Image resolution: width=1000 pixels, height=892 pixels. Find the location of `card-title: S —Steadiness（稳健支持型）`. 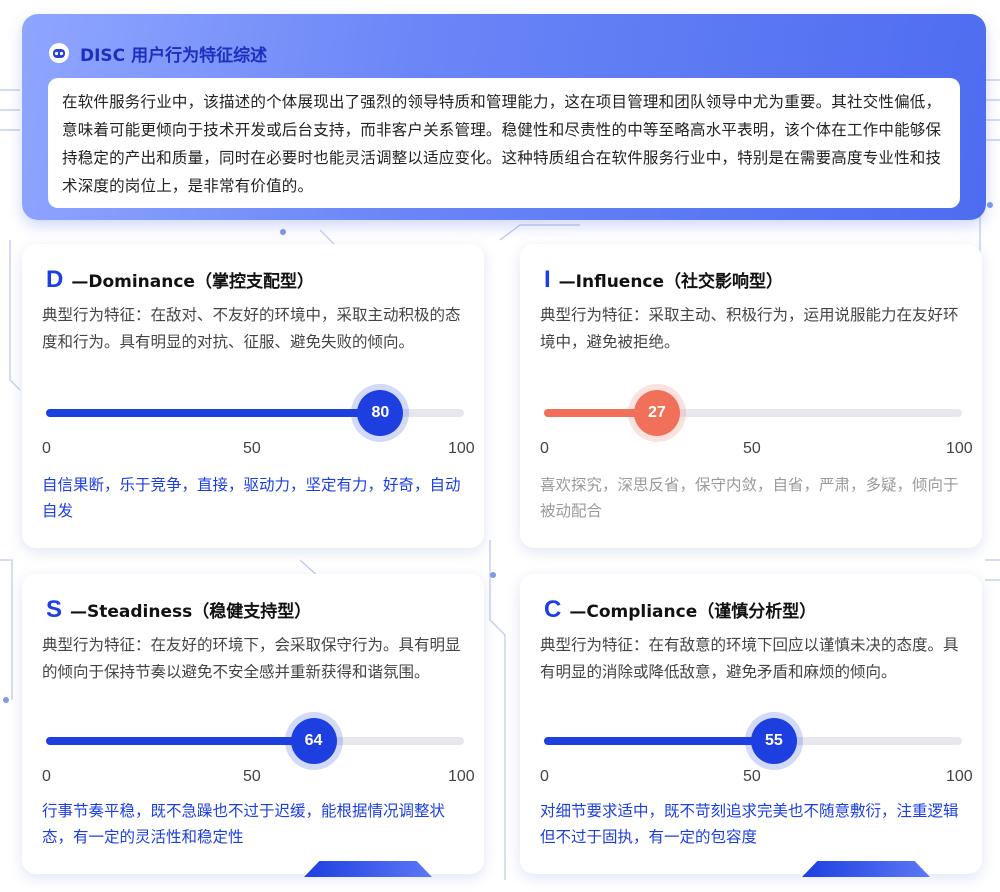

card-title: S —Steadiness（稳健支持型） is located at coordinates (178, 610).